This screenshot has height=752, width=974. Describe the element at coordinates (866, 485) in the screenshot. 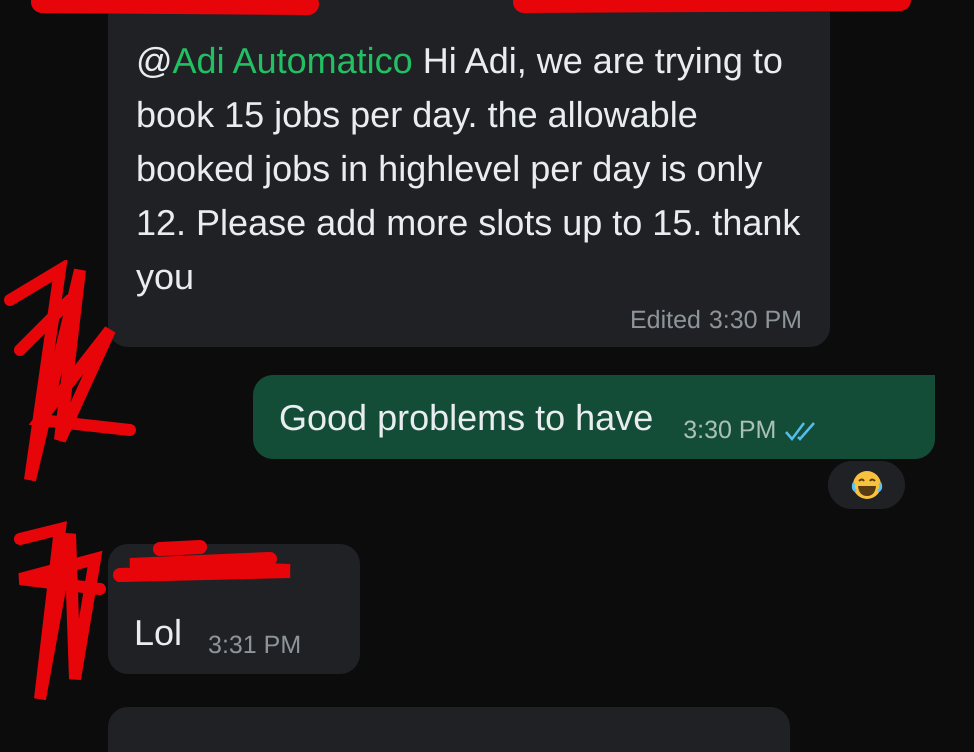

I see `laughing-face-icon` at that location.